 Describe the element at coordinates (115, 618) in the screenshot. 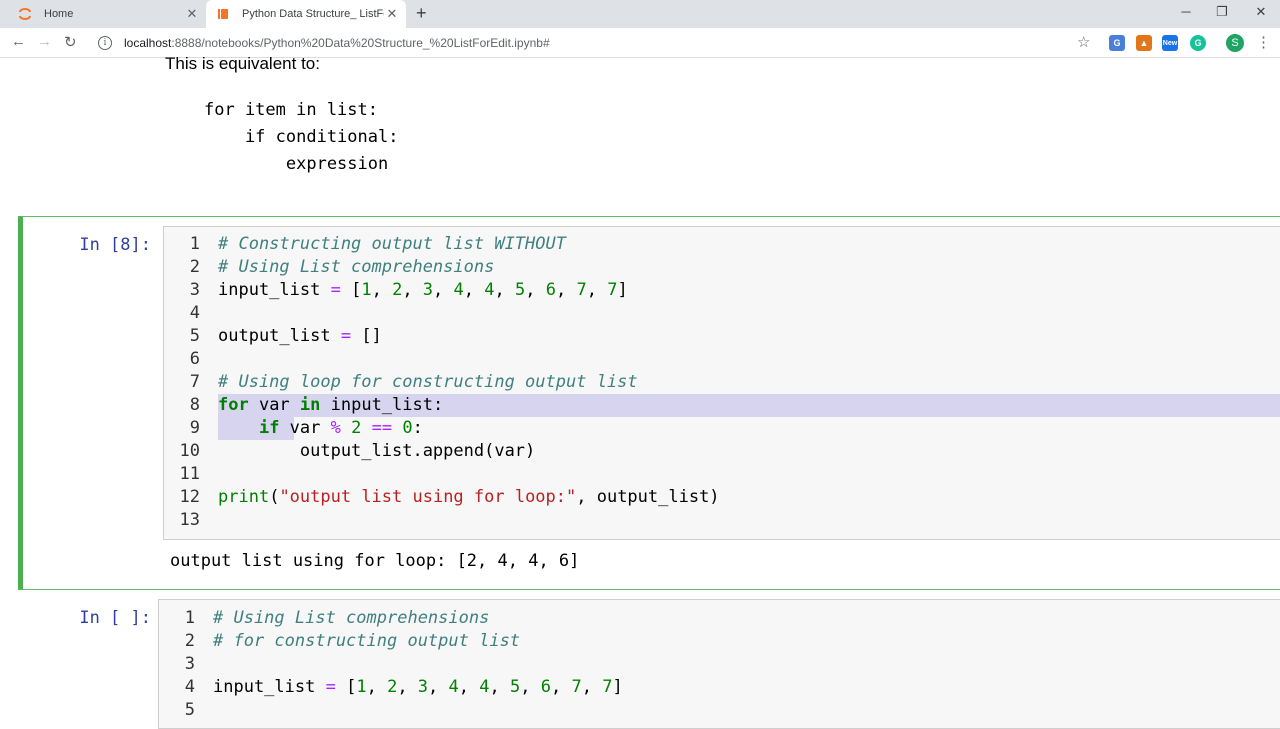

I see `cell-prompt: In [ ]:` at that location.